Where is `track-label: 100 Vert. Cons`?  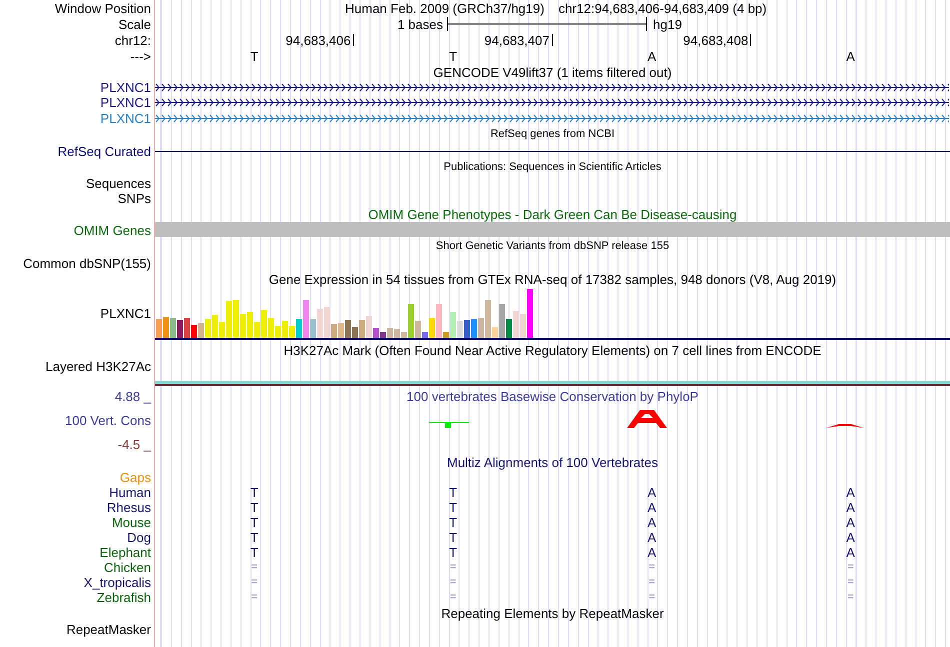 track-label: 100 Vert. Cons is located at coordinates (108, 420).